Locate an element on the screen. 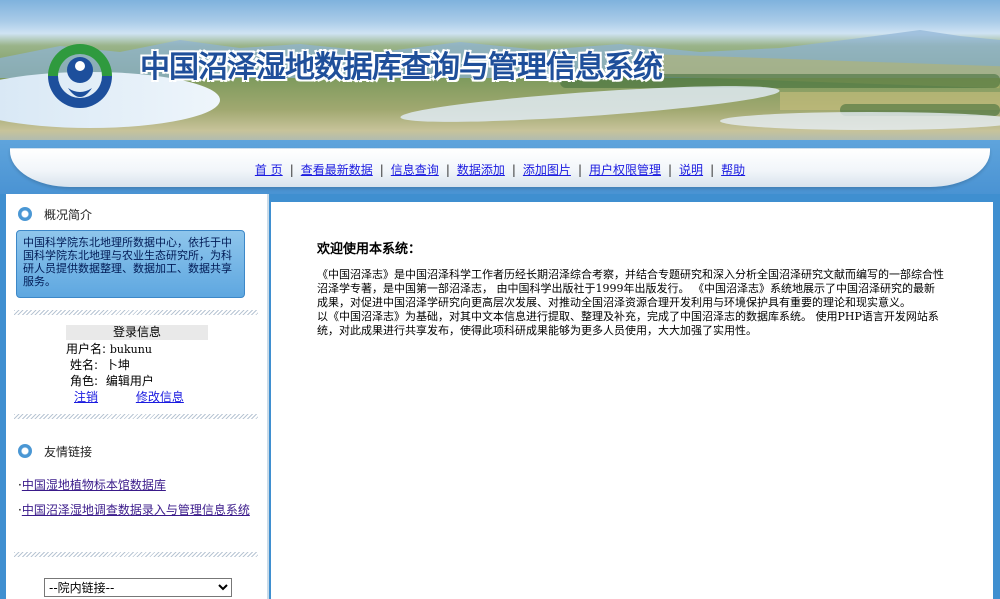 This screenshot has height=599, width=1000. login-role-row: 角色: 编辑用户 is located at coordinates (112, 381).